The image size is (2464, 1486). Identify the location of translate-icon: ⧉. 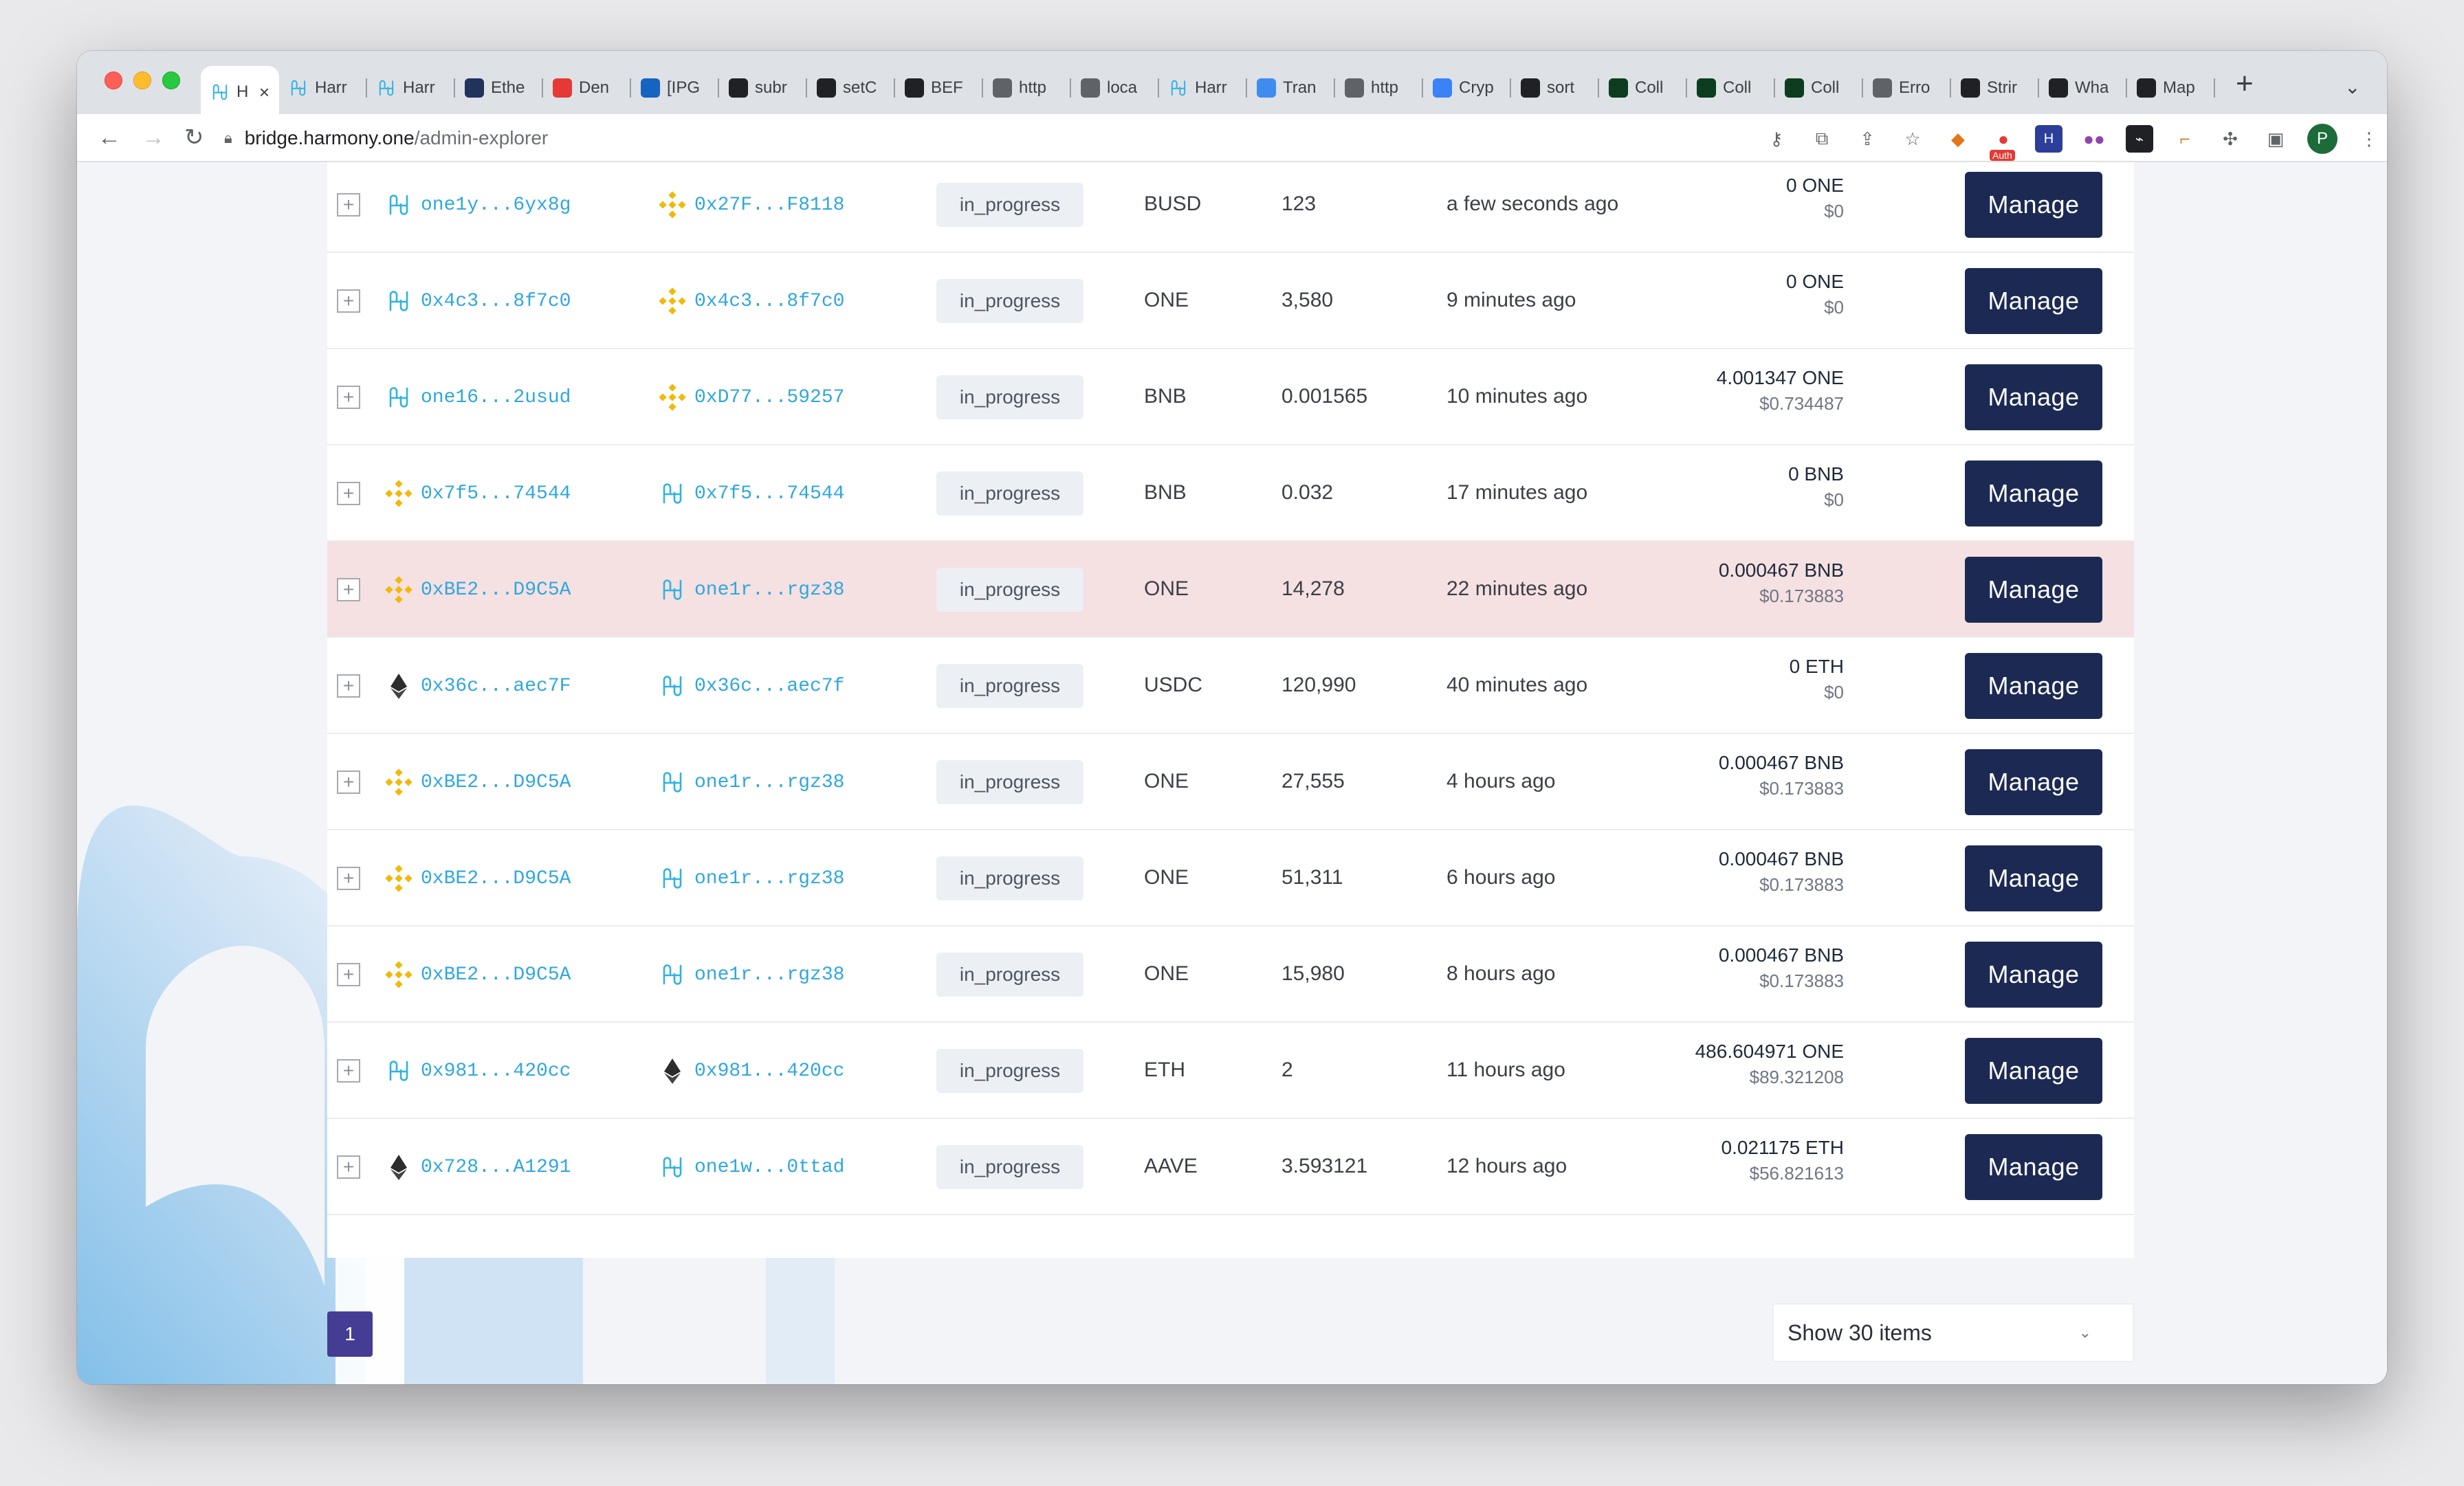
(1822, 139).